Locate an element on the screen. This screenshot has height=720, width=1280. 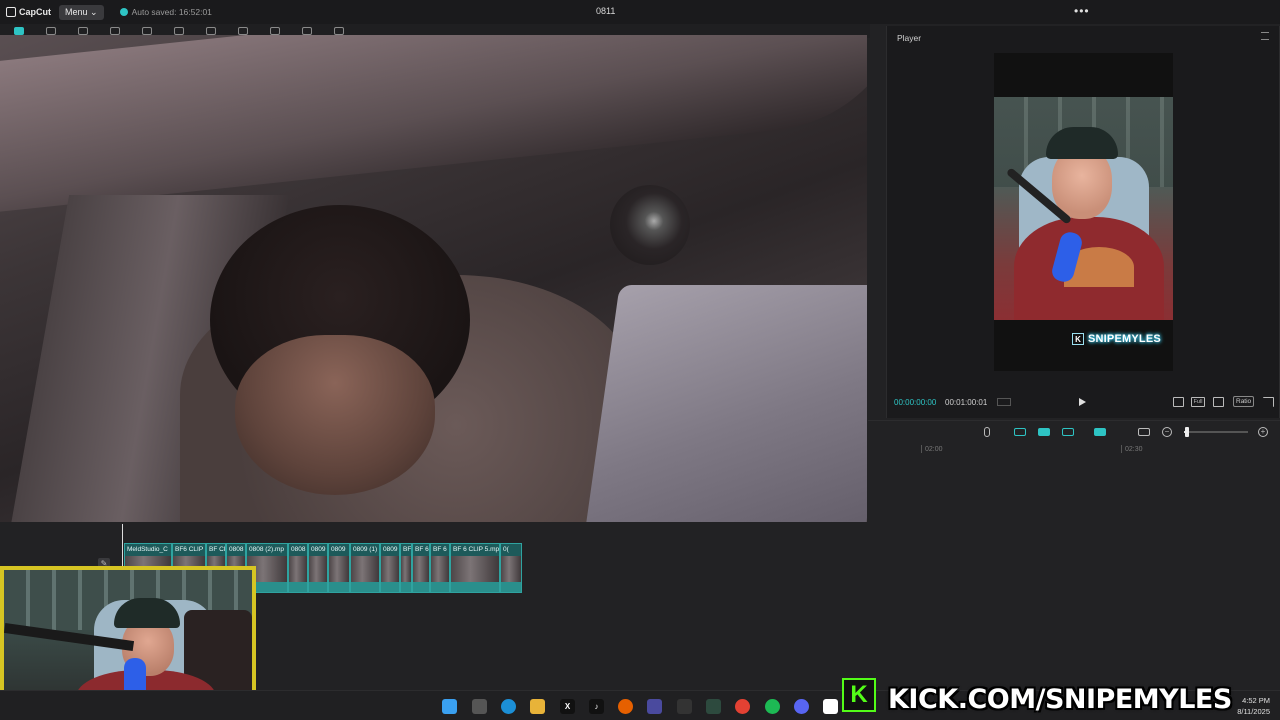
video-person-face is located at coordinates (335, 415).